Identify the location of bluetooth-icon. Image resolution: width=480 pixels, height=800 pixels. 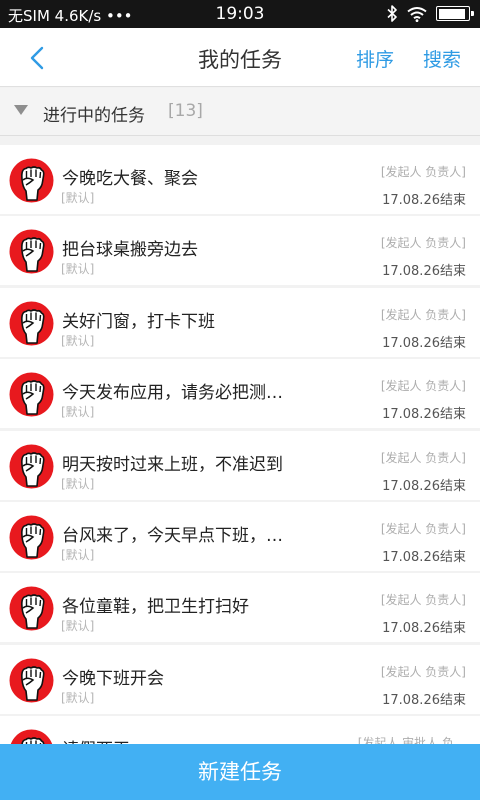
(392, 13).